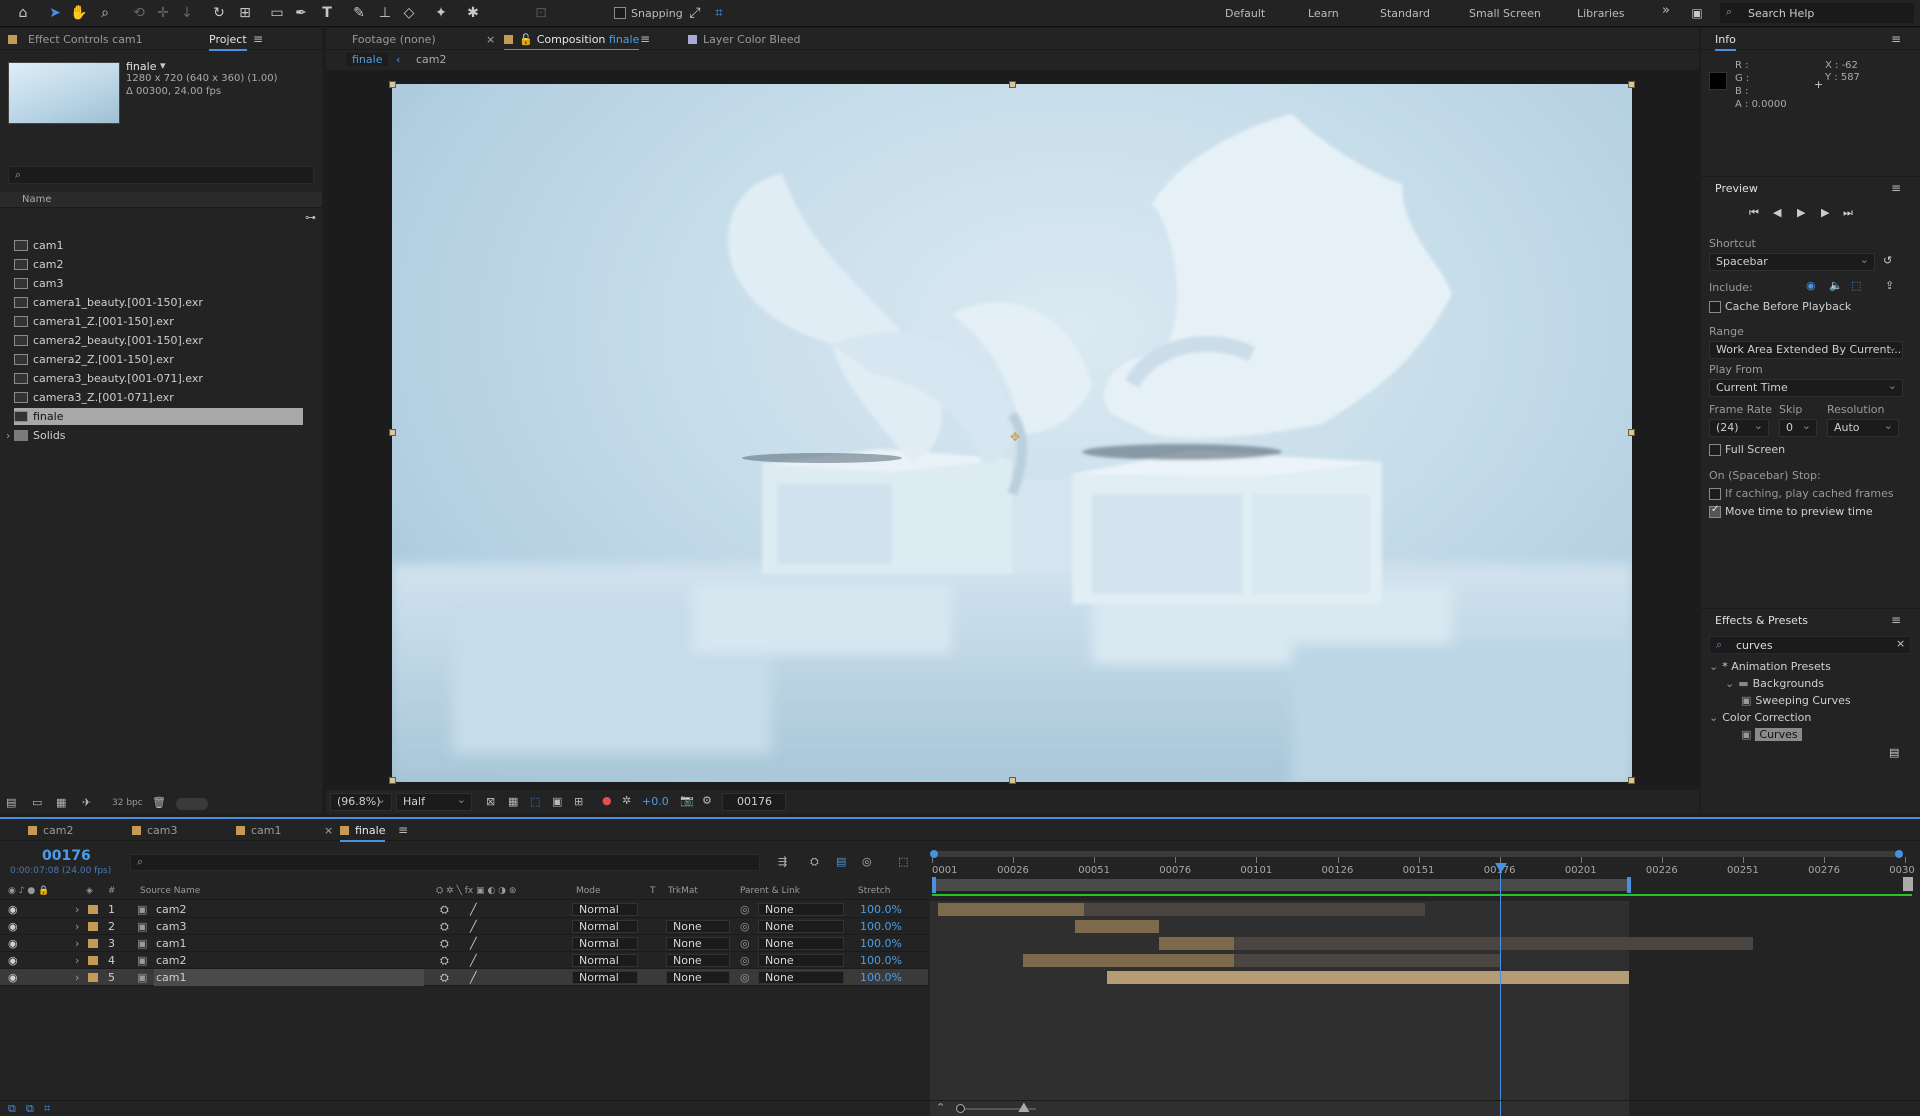 The image size is (1920, 1116). I want to click on transparency-grid-icon: ▦, so click(513, 801).